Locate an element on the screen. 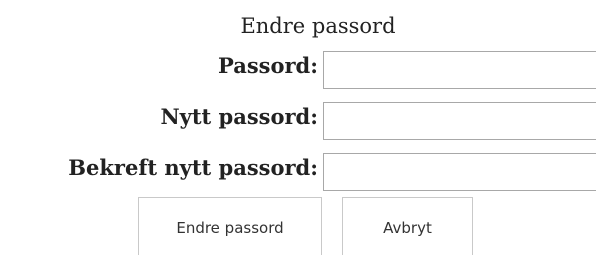 This screenshot has width=596, height=255. password-input is located at coordinates (459, 70).